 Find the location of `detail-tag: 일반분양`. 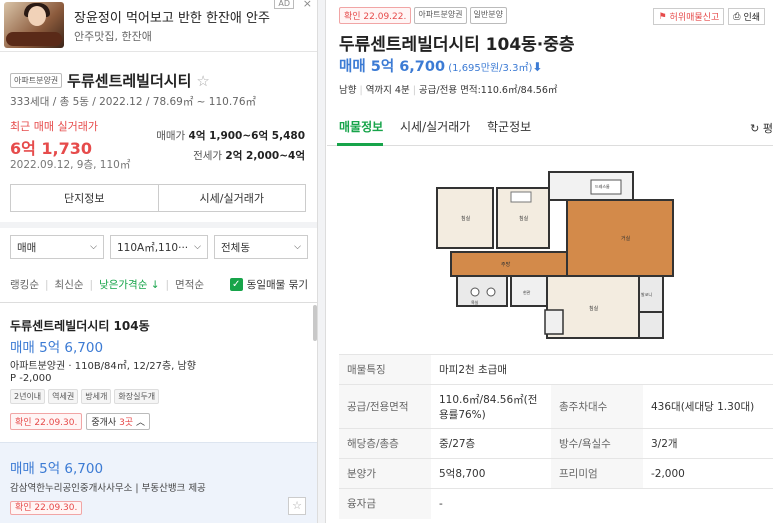

detail-tag: 일반분양 is located at coordinates (488, 15).